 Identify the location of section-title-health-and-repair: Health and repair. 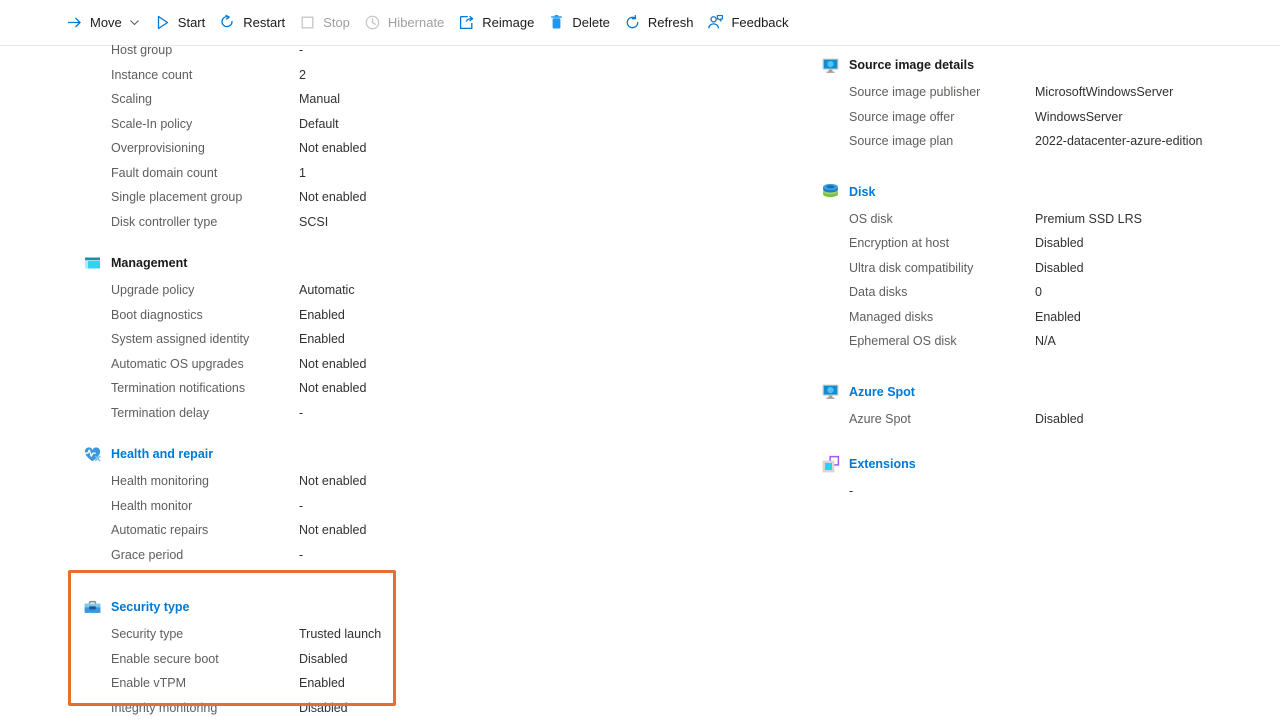
(162, 454).